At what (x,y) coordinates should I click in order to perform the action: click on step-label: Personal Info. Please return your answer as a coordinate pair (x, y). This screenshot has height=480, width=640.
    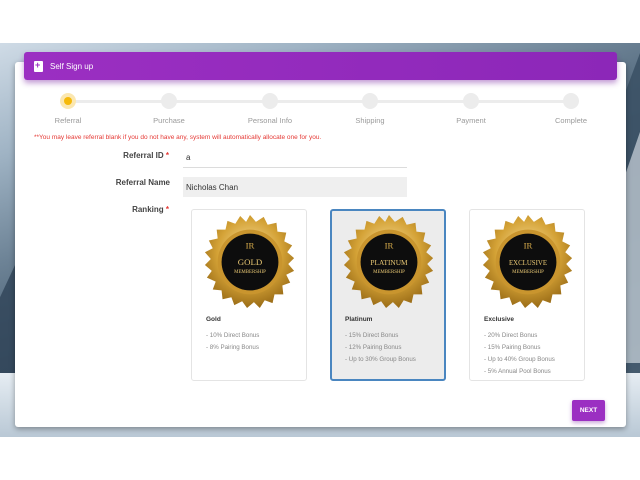
    Looking at the image, I should click on (270, 120).